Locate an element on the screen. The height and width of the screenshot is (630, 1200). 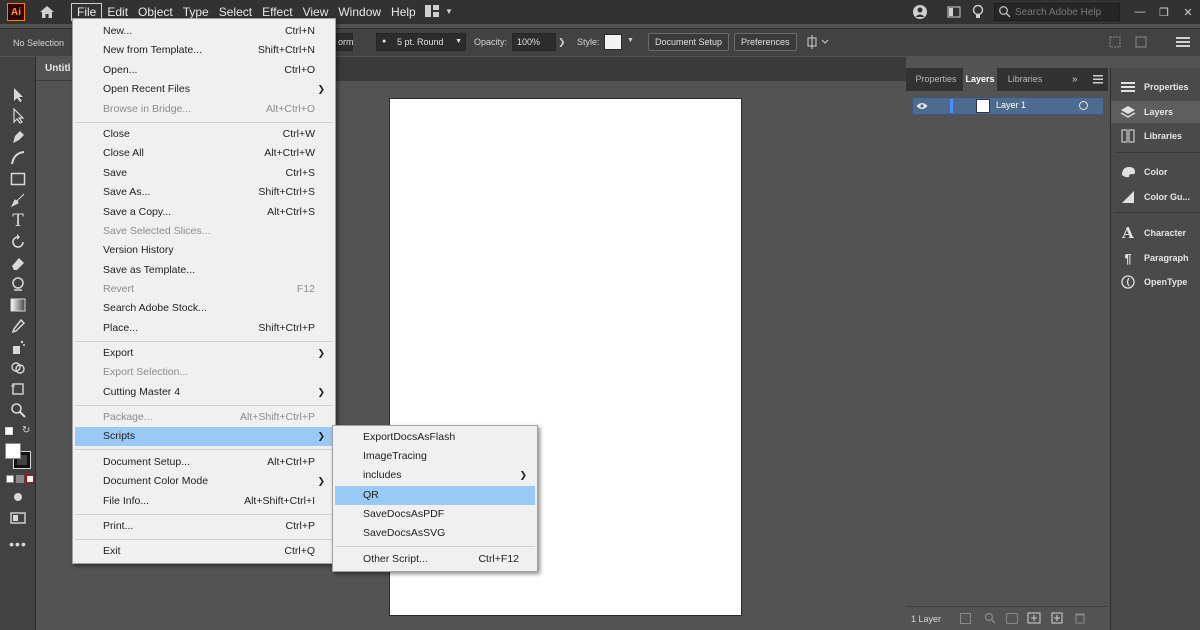
zoom-tool-icon is located at coordinates (18, 410).